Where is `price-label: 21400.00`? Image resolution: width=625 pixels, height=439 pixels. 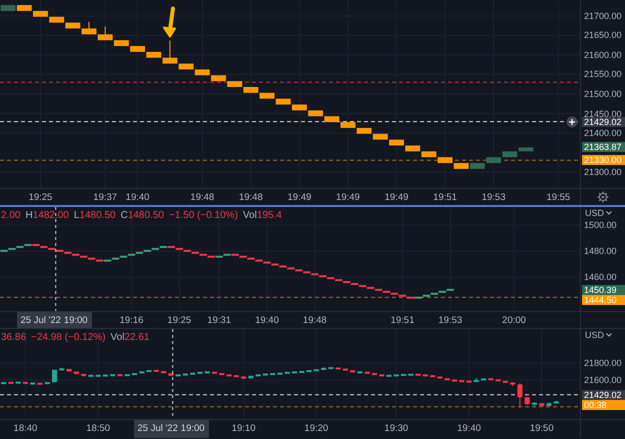 price-label: 21400.00 is located at coordinates (603, 133).